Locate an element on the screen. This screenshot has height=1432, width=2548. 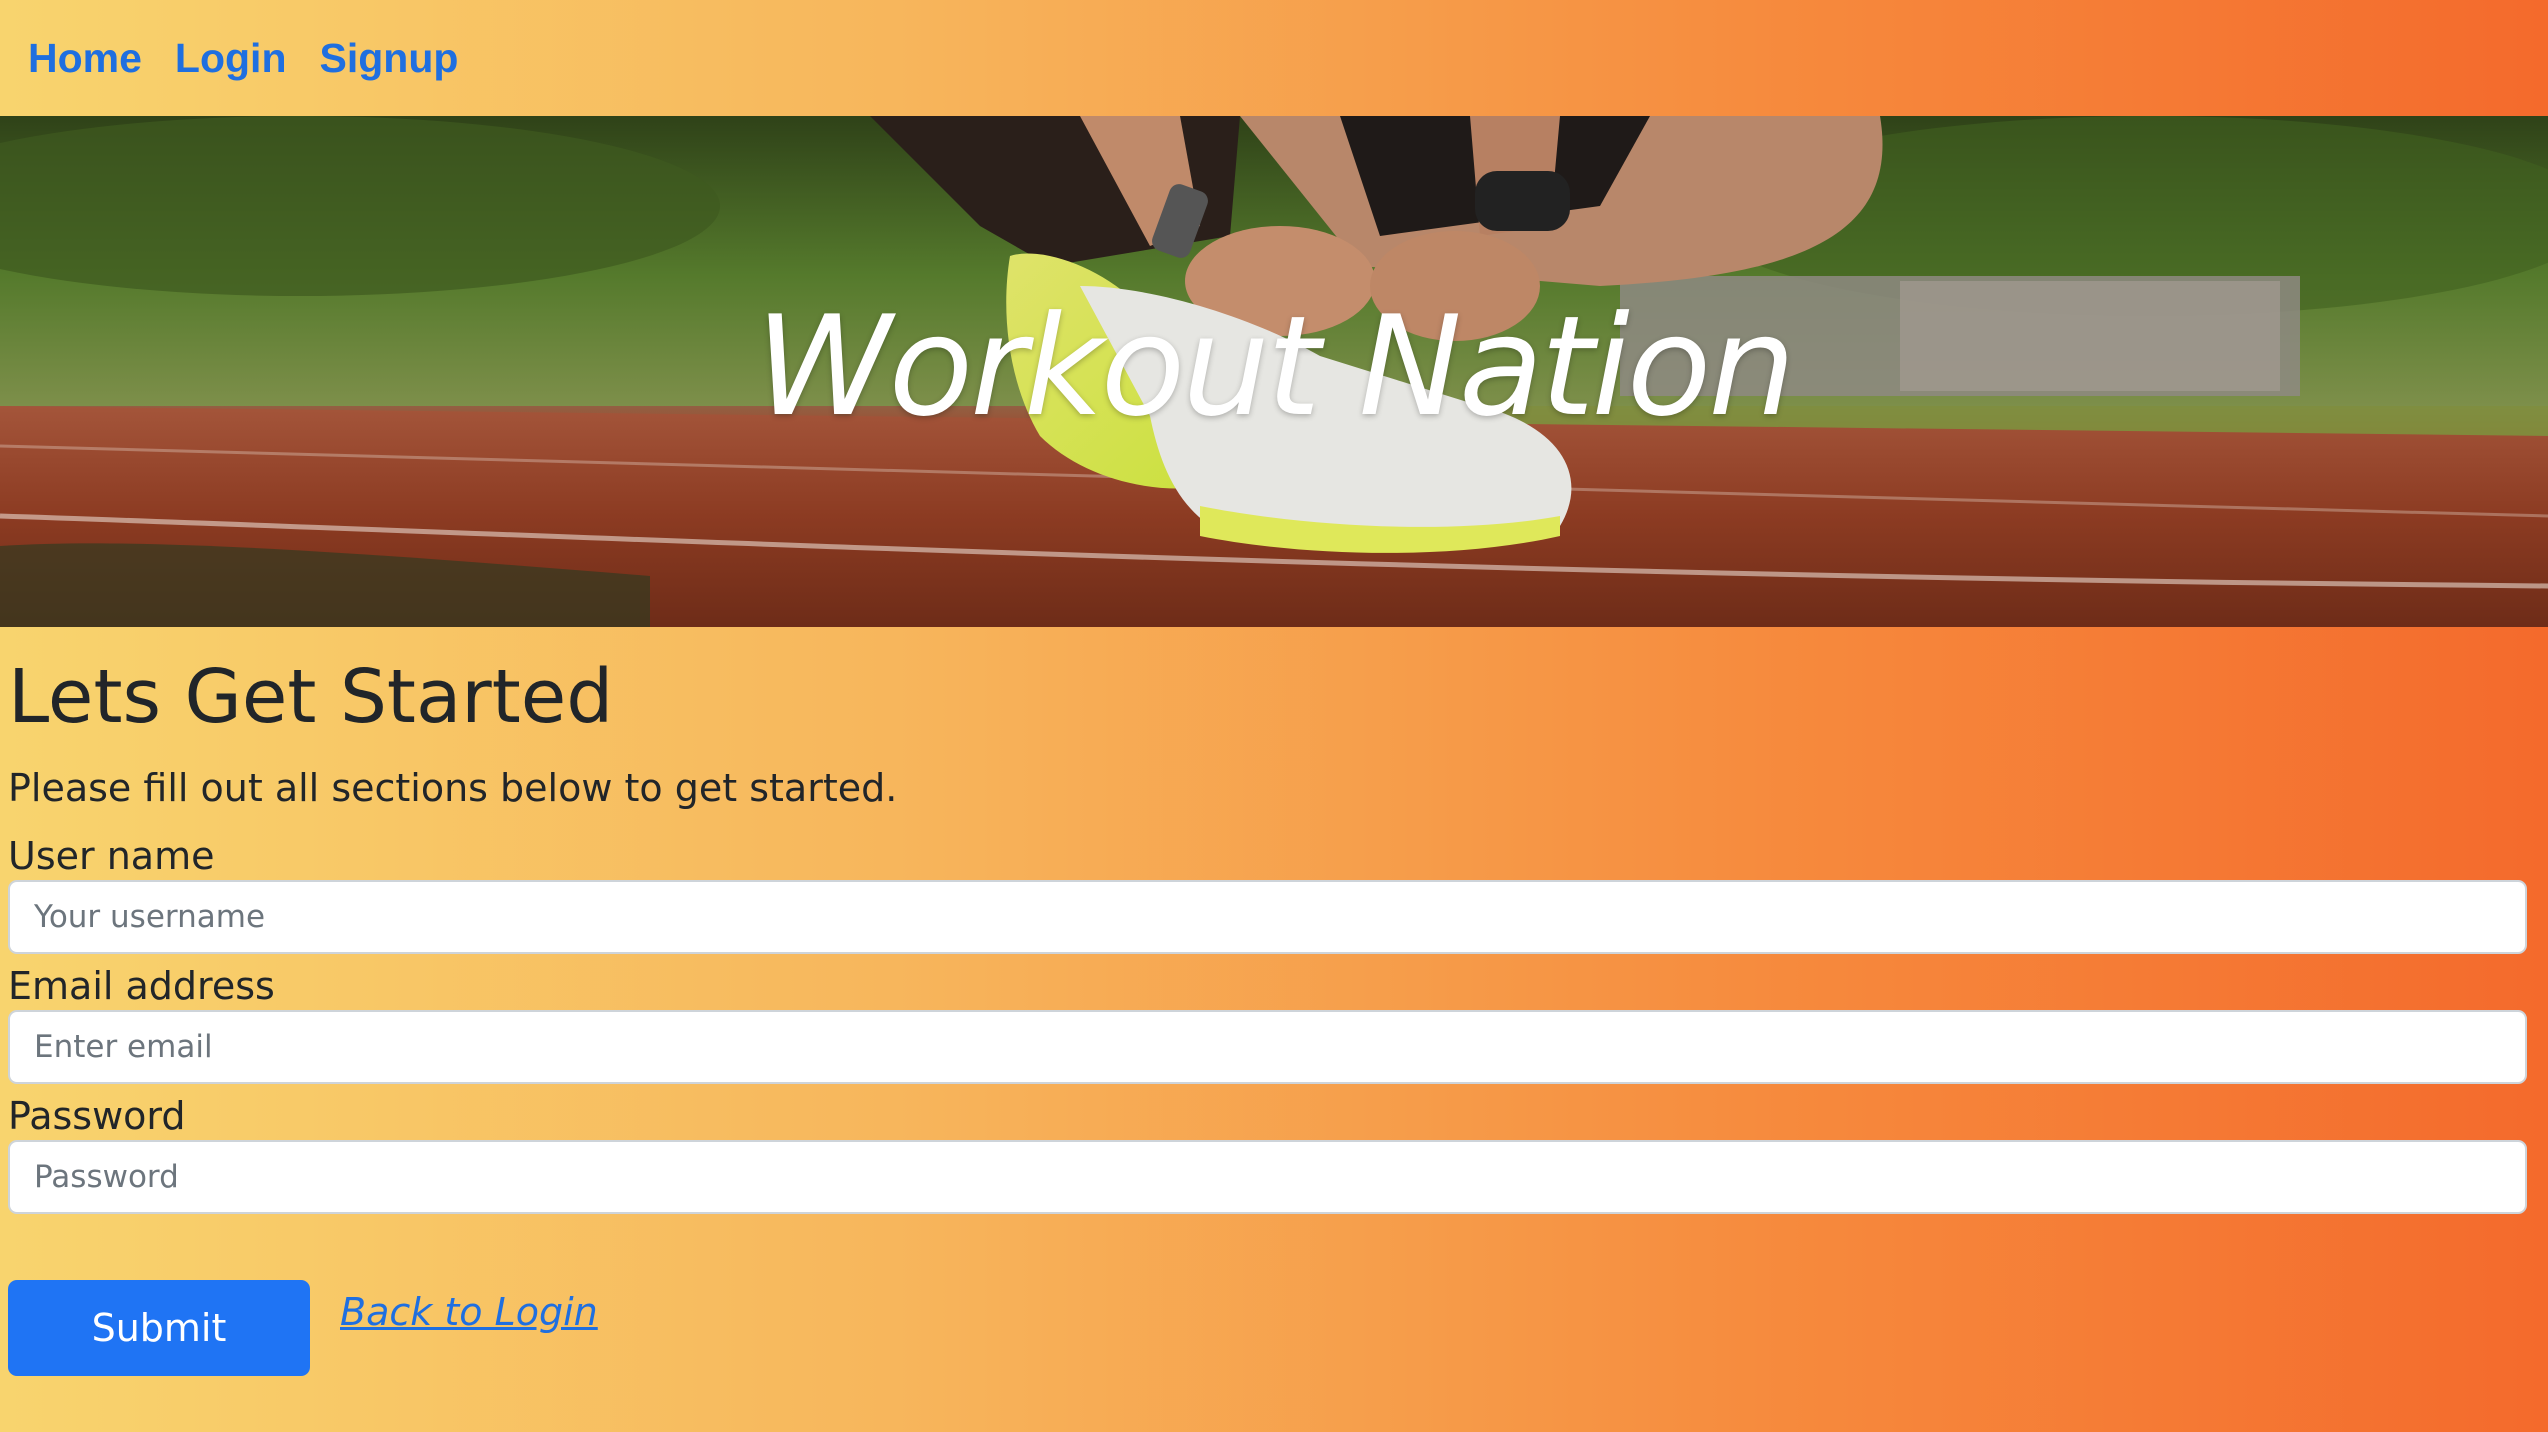
username-input is located at coordinates (1267, 917).